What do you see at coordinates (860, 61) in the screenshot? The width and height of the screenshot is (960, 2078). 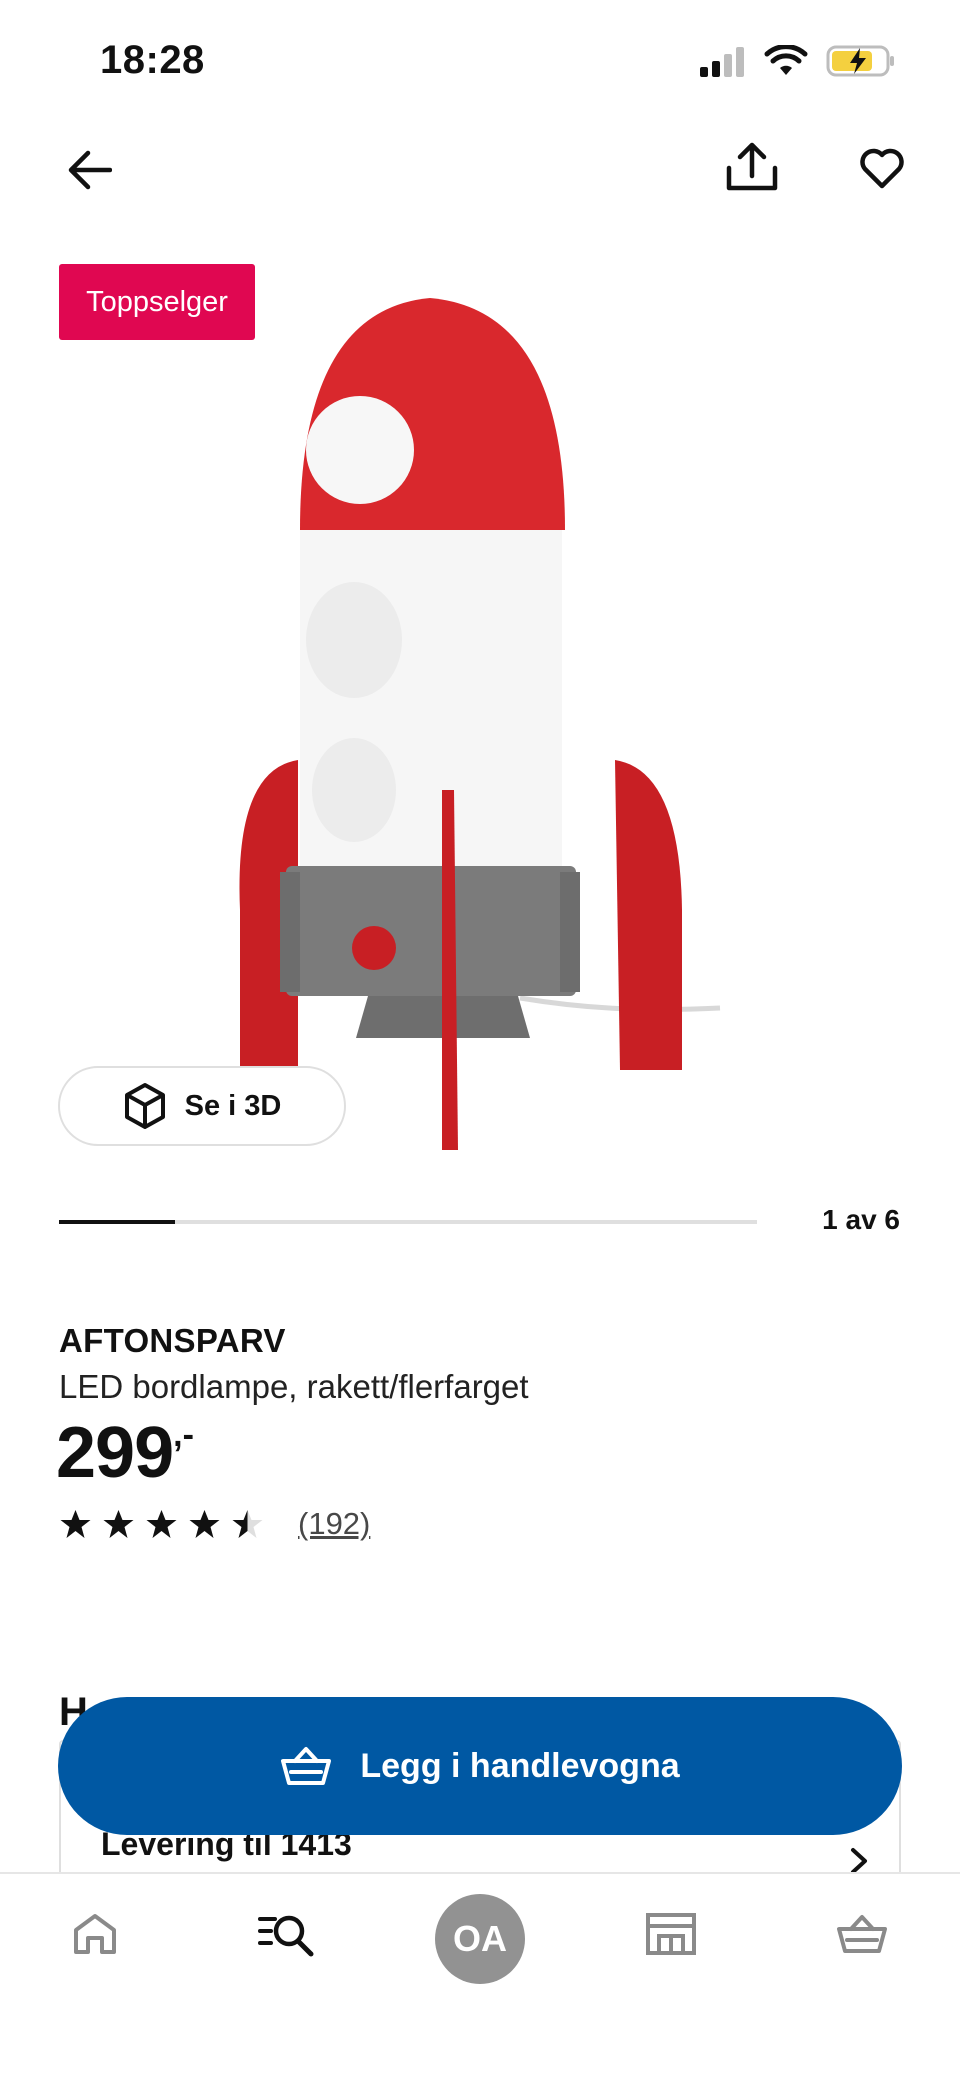 I see `battery-icon` at bounding box center [860, 61].